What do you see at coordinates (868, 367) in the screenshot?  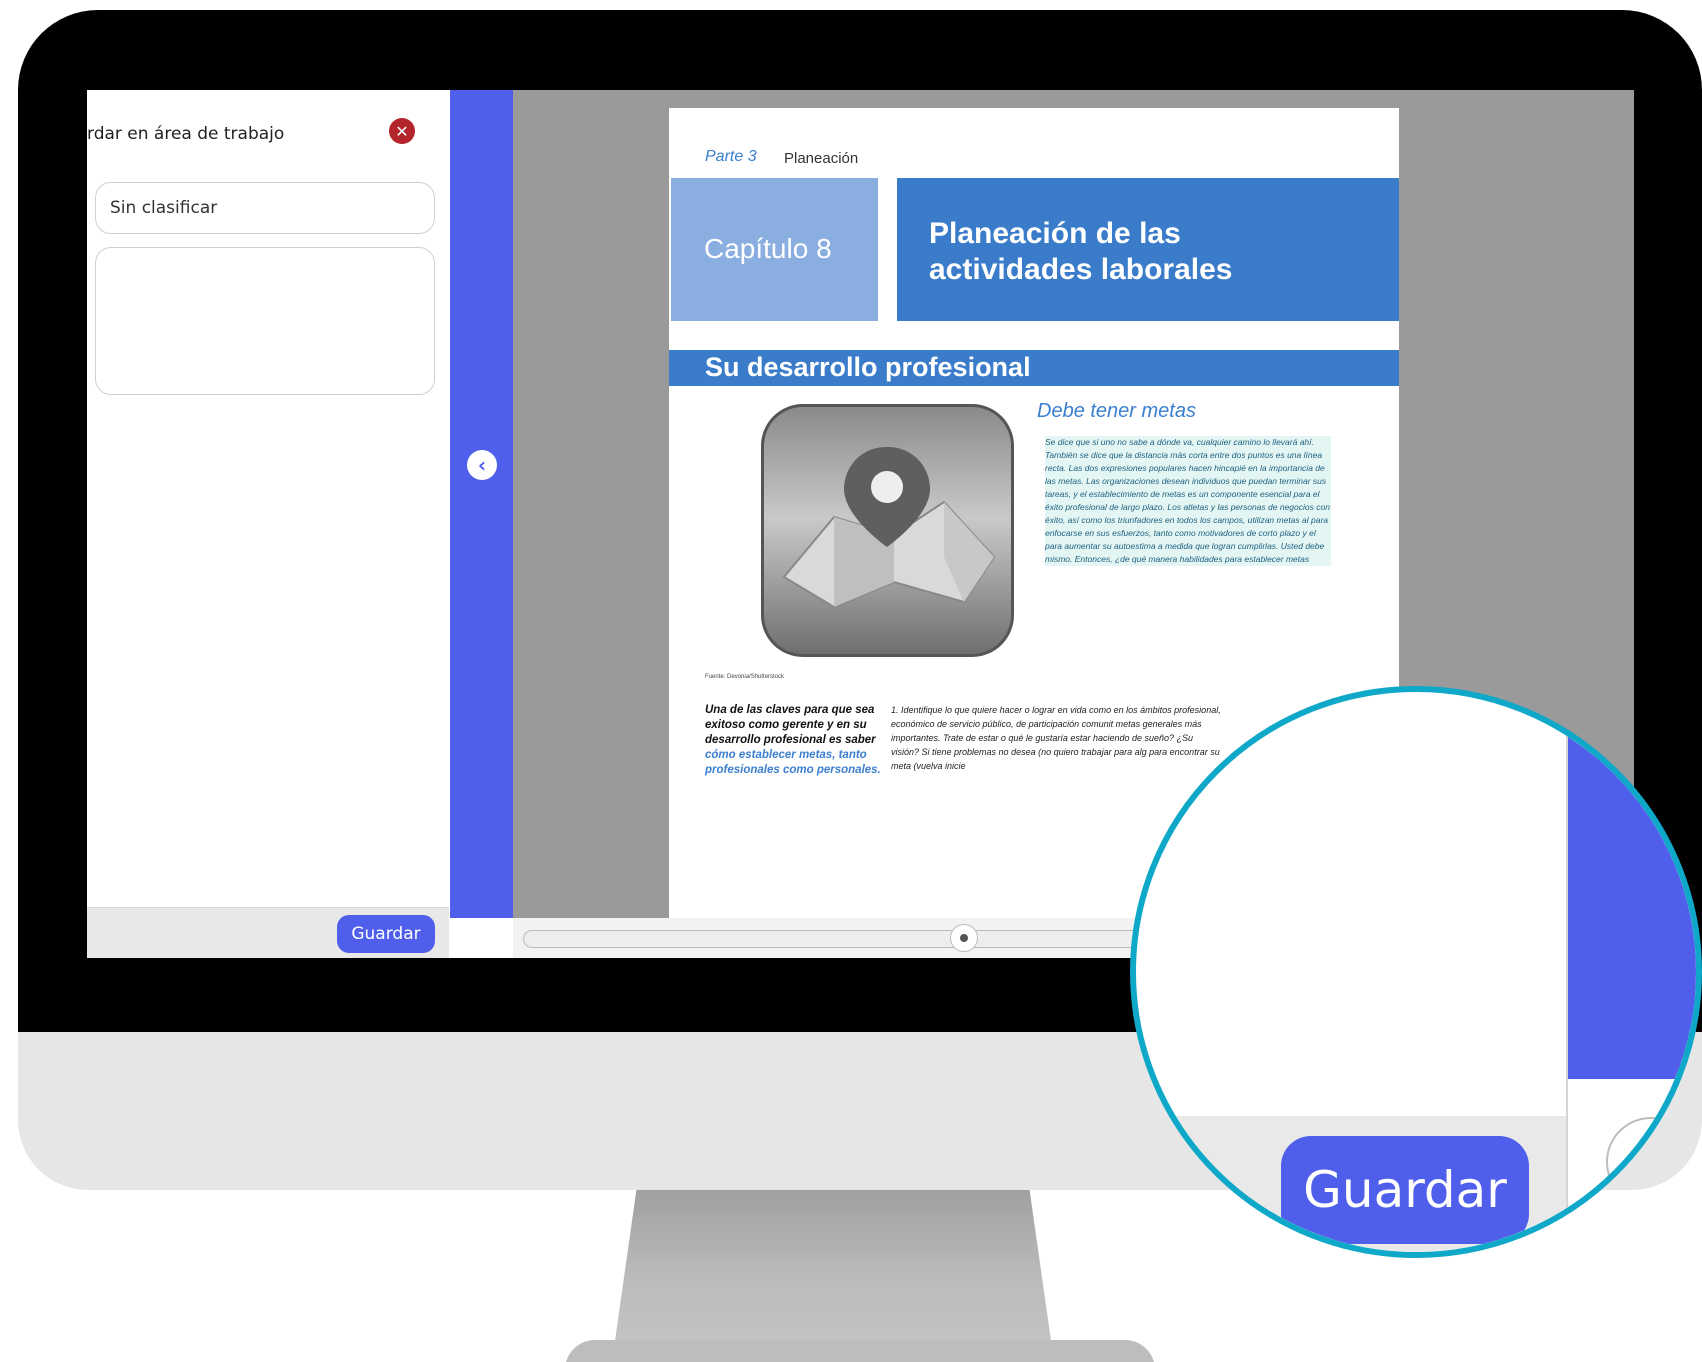 I see `section-title: Su desarrollo profesional` at bounding box center [868, 367].